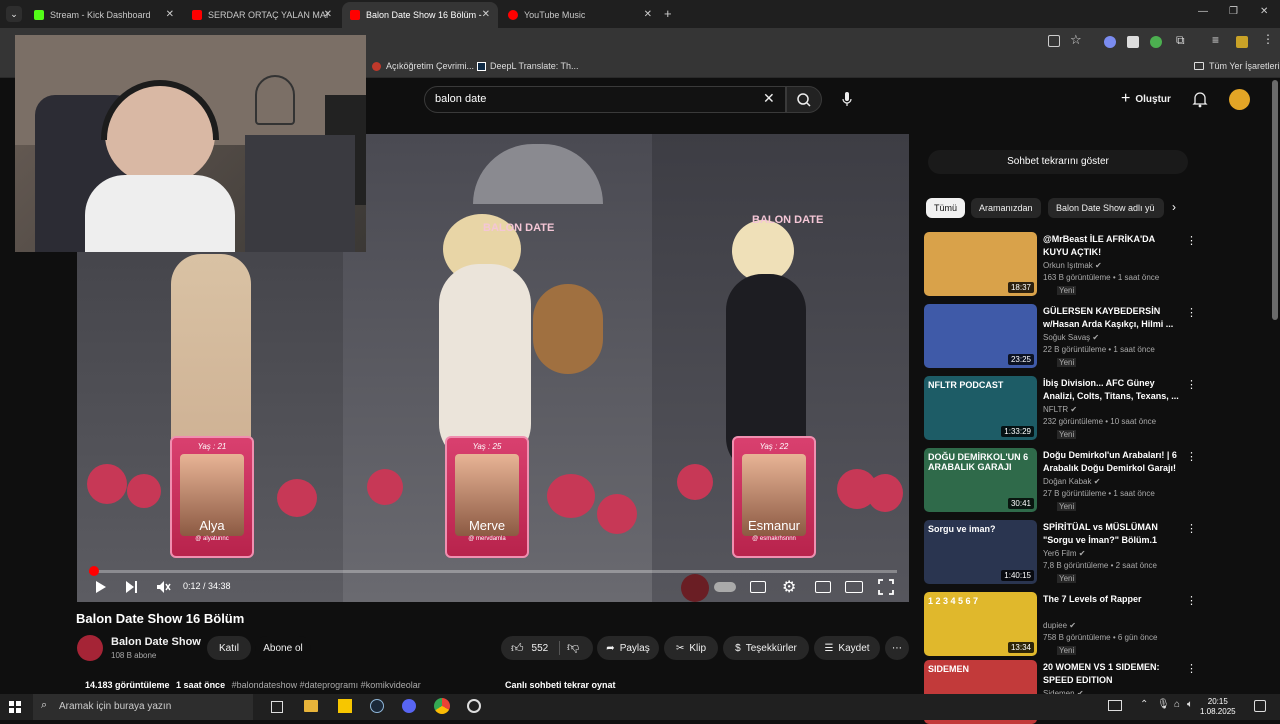 Image resolution: width=1280 pixels, height=724 pixels. What do you see at coordinates (1190, 704) in the screenshot?
I see `volume-icon: 🔈︎` at bounding box center [1190, 704].